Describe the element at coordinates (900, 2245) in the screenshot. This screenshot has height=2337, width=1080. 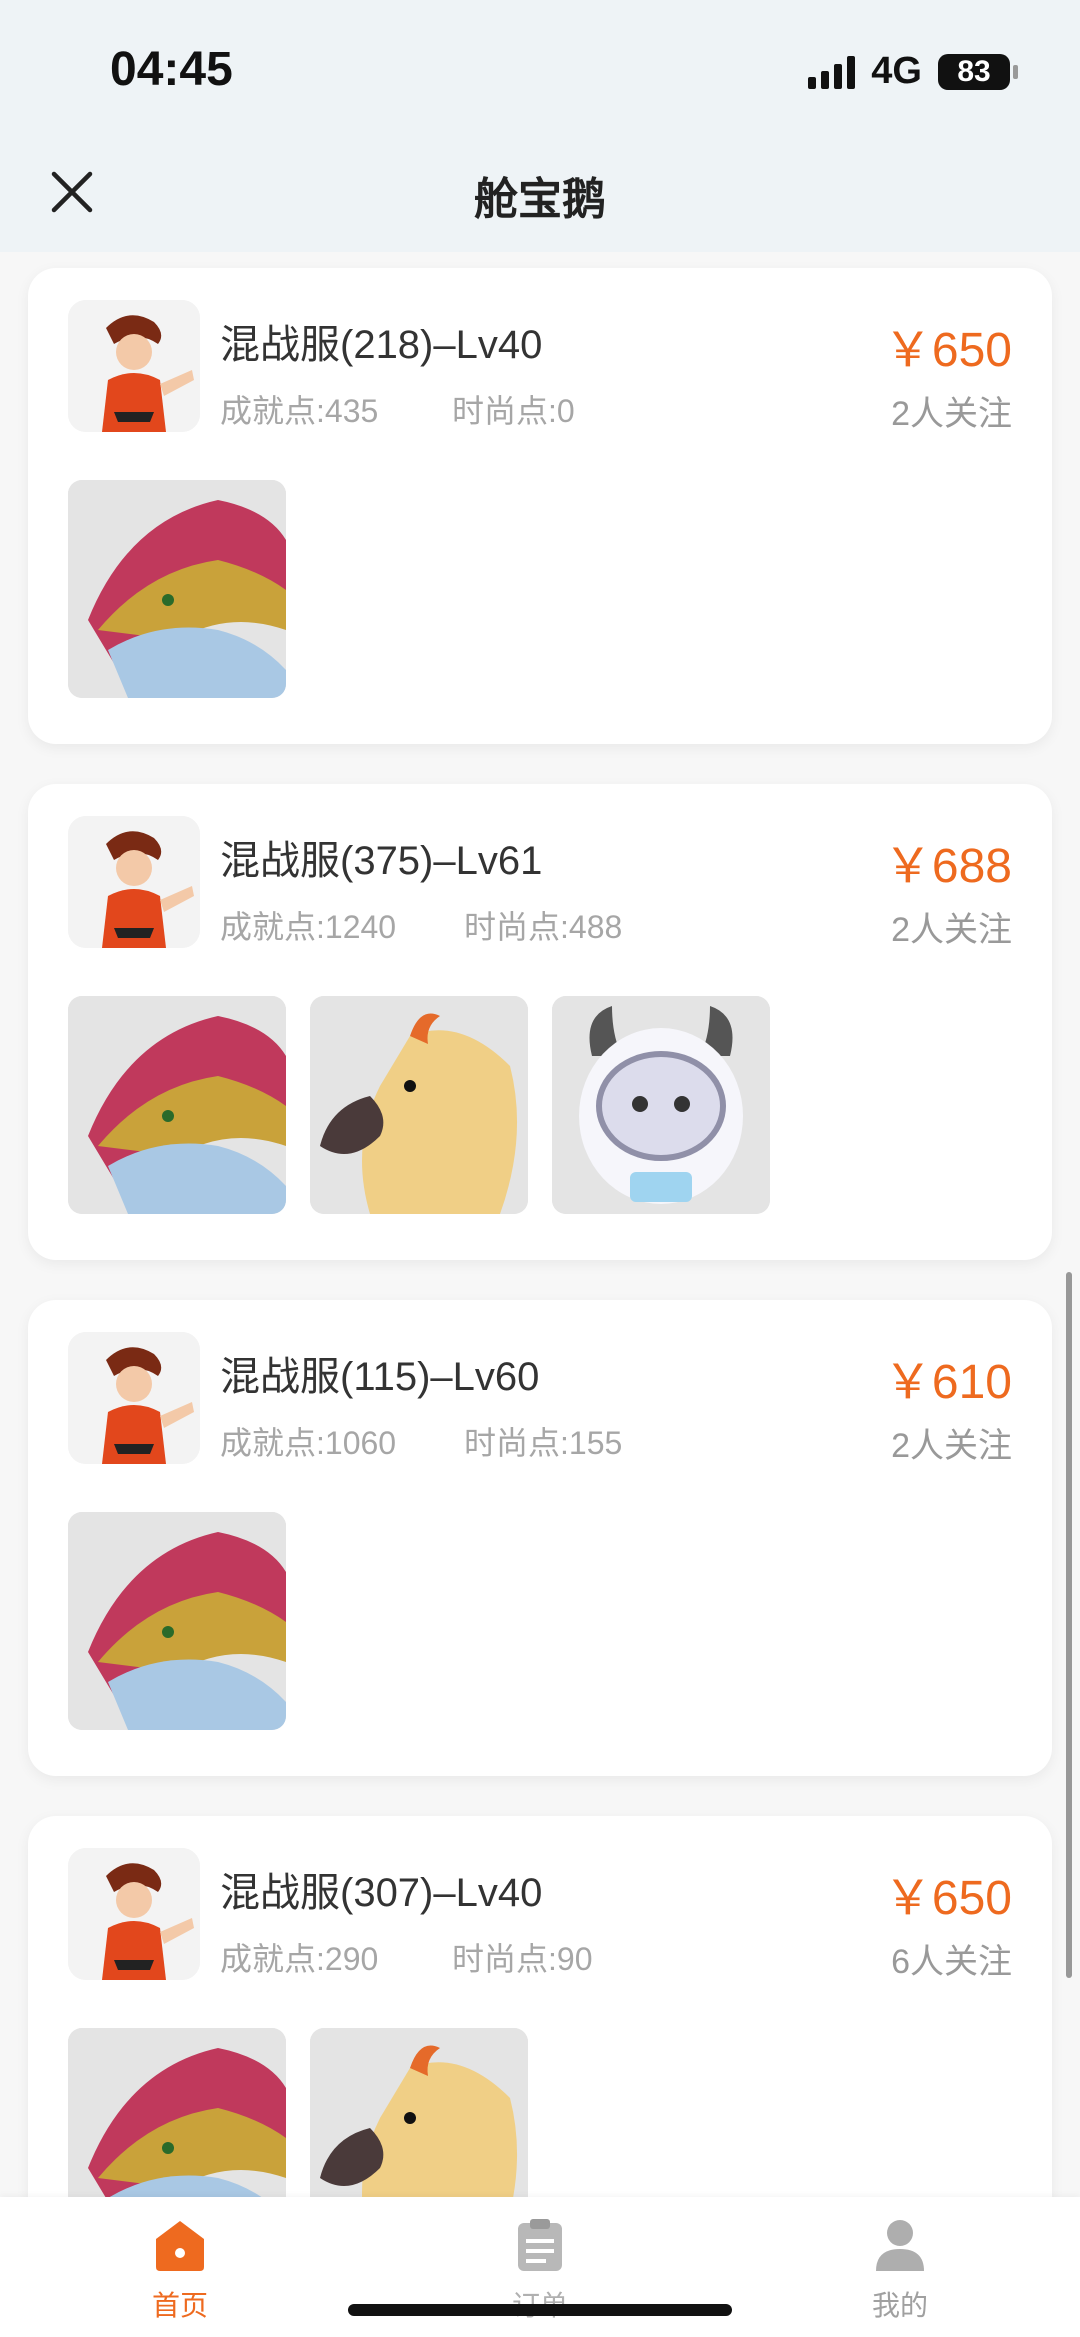
I see `user-icon` at that location.